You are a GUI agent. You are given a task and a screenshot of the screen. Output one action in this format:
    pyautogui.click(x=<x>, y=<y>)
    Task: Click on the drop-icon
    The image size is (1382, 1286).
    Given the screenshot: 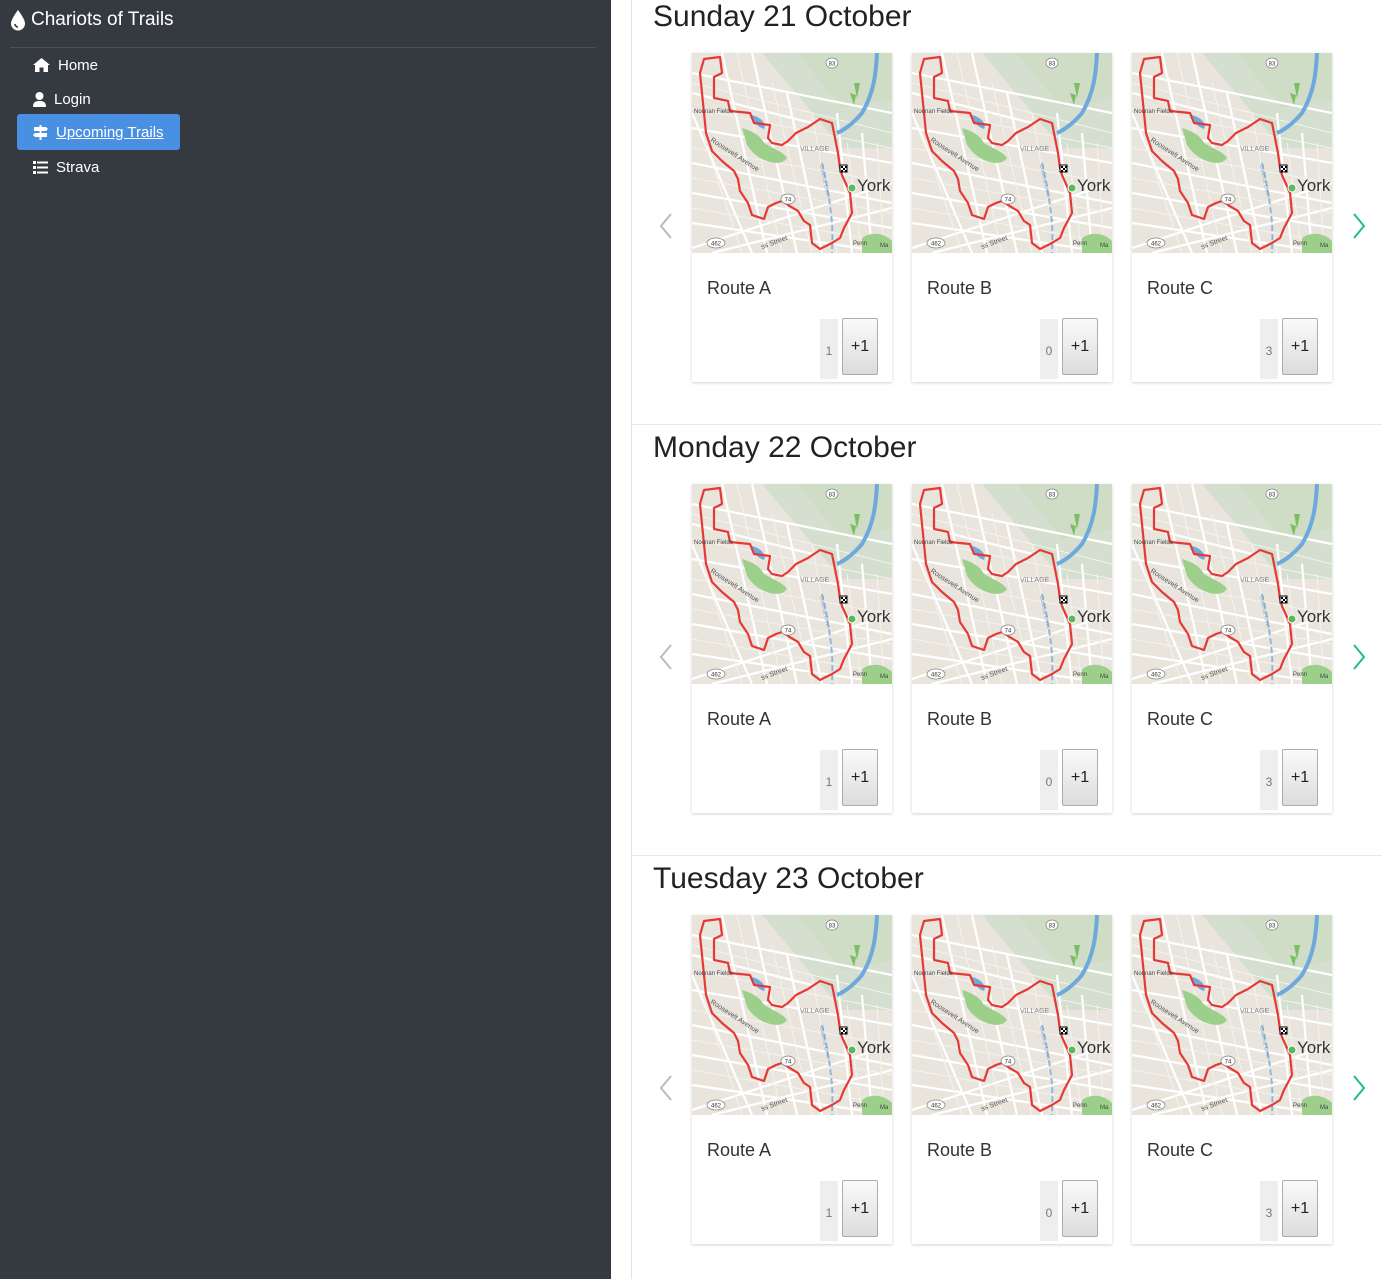 What is the action you would take?
    pyautogui.click(x=18, y=20)
    